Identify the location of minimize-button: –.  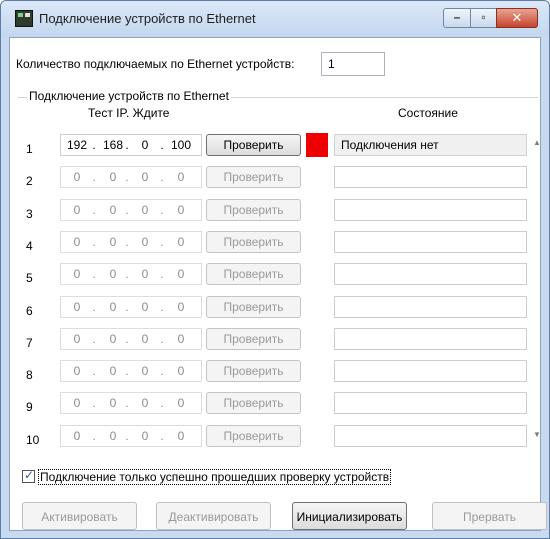
(457, 18).